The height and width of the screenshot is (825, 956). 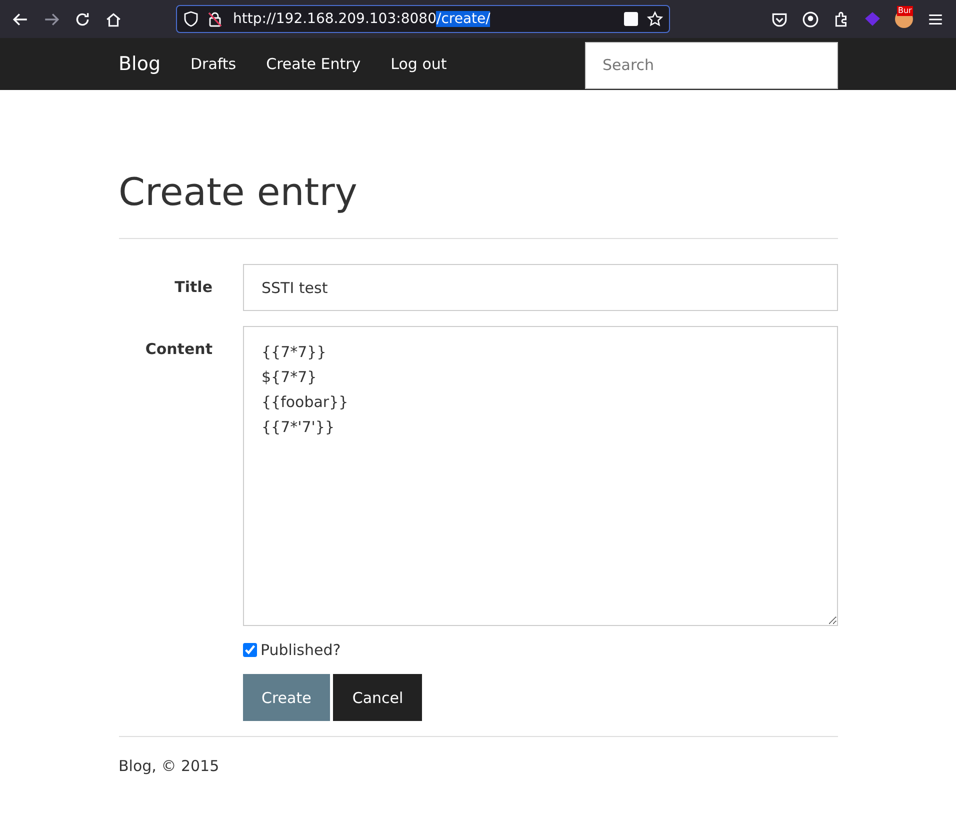 What do you see at coordinates (300, 650) in the screenshot?
I see `checkbox-label: Published?` at bounding box center [300, 650].